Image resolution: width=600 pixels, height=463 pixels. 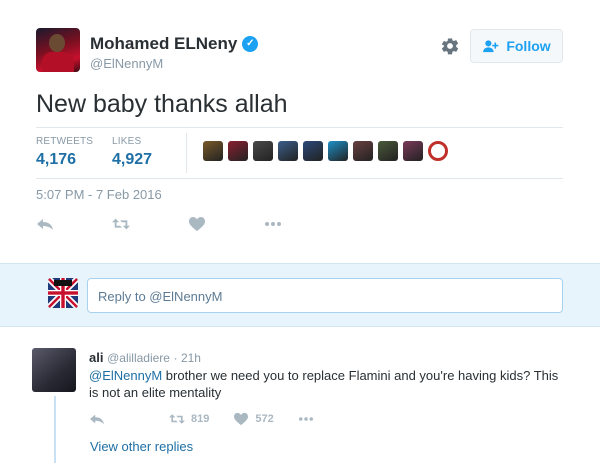 I want to click on retweets-stat: RETWEETS 4,176, so click(x=64, y=152).